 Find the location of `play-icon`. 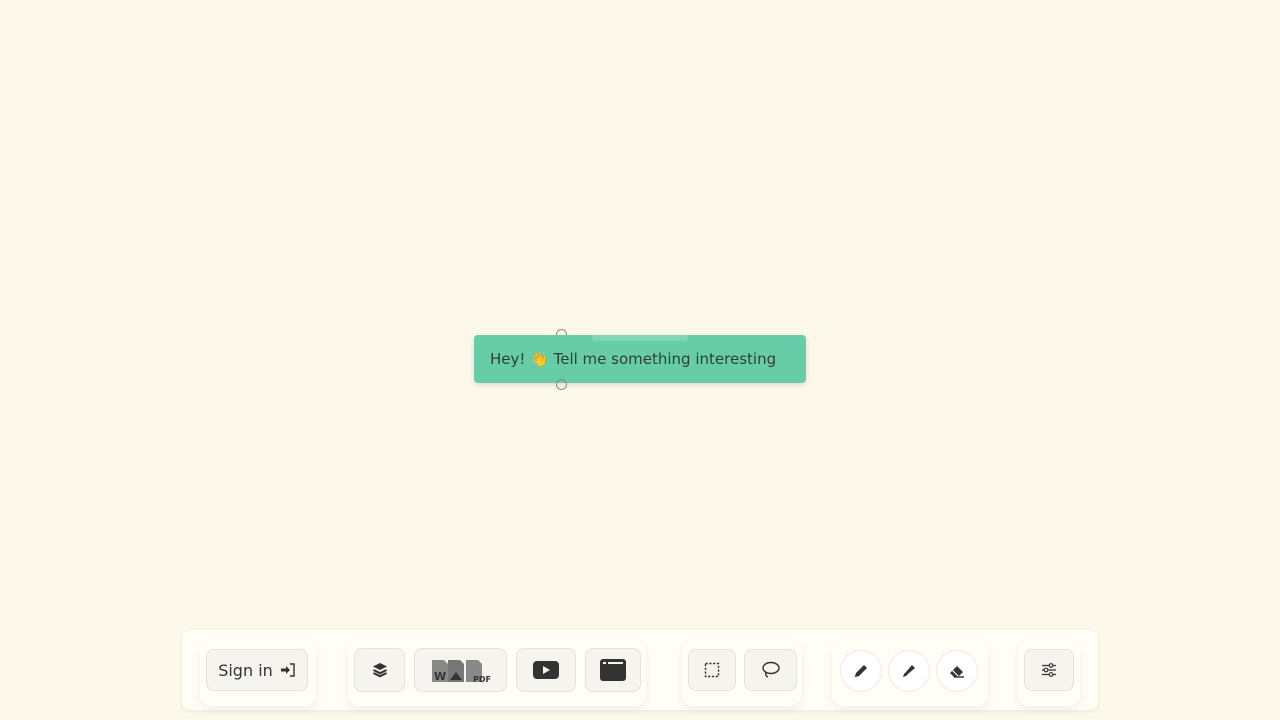

play-icon is located at coordinates (546, 670).